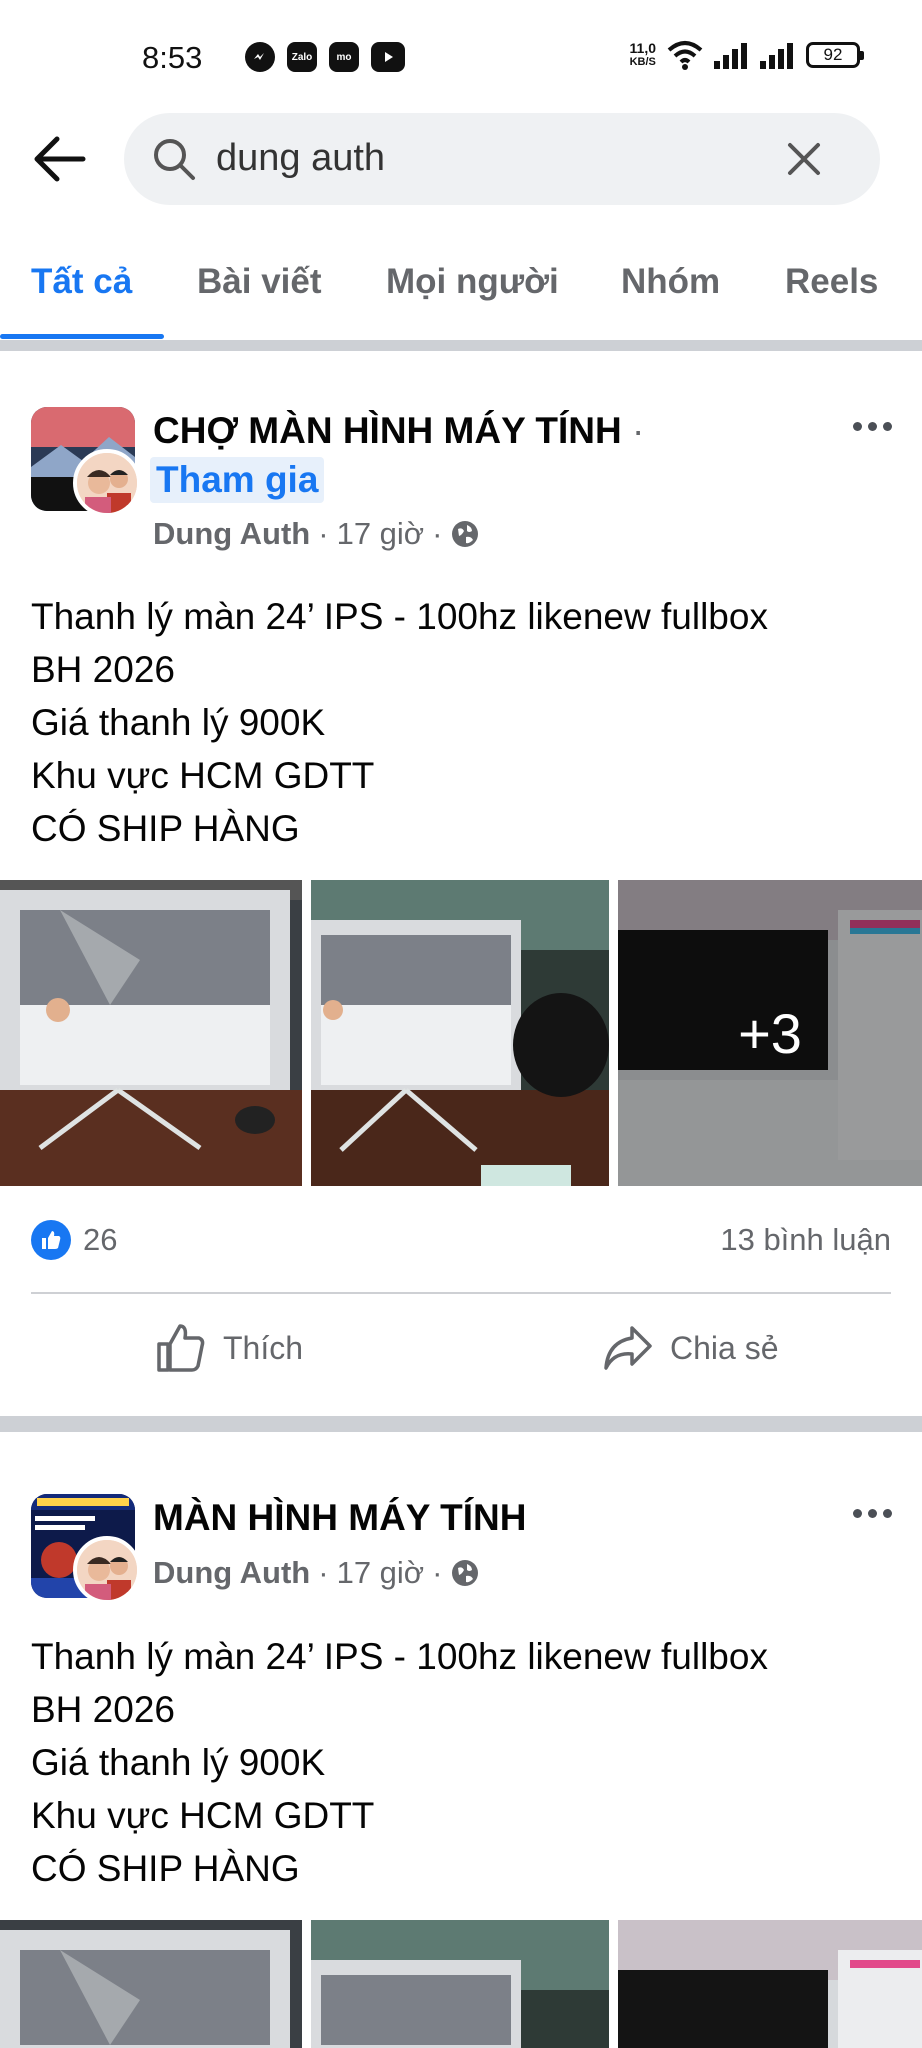 The width and height of the screenshot is (922, 2048). What do you see at coordinates (461, 1293) in the screenshot?
I see `stats-divider` at bounding box center [461, 1293].